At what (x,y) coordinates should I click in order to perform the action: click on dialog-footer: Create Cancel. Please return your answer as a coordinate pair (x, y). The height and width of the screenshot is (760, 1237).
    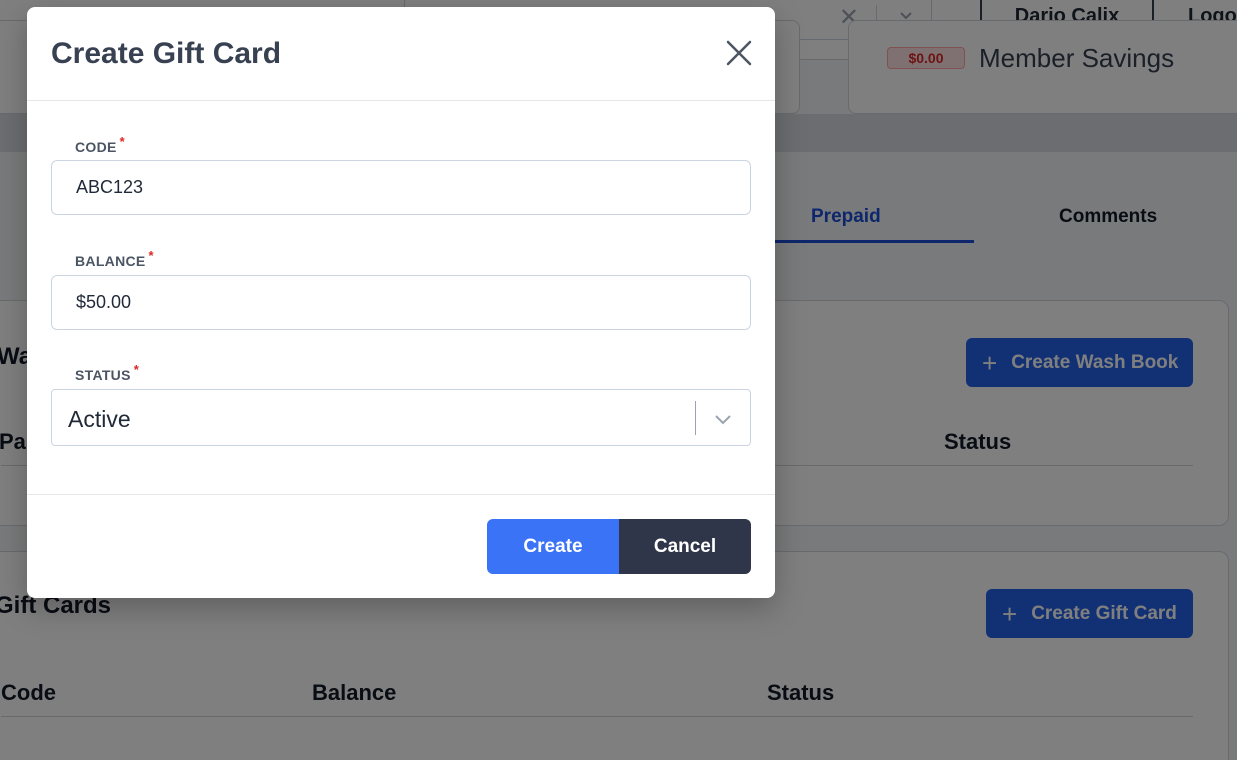
    Looking at the image, I should click on (401, 546).